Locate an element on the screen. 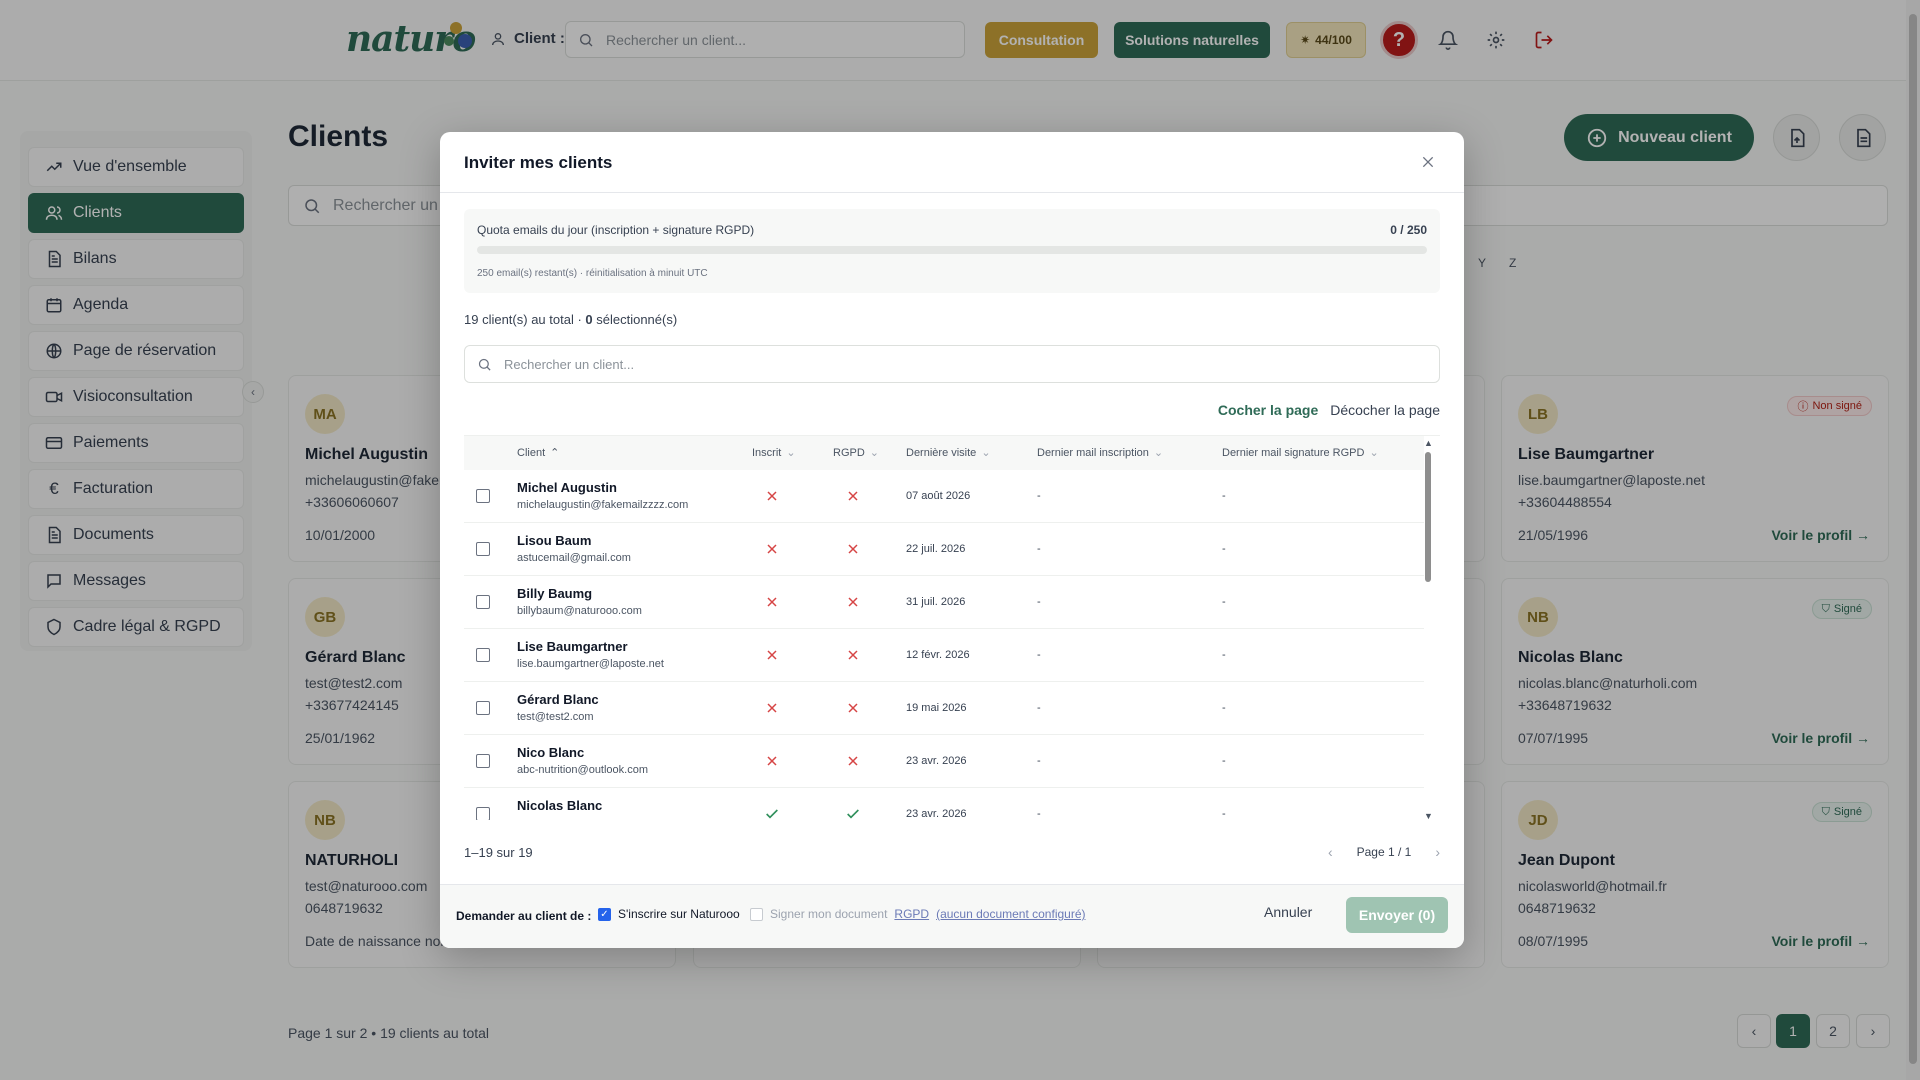 This screenshot has height=1080, width=1920. row-last-visit: 12 févr. 2026 is located at coordinates (938, 655).